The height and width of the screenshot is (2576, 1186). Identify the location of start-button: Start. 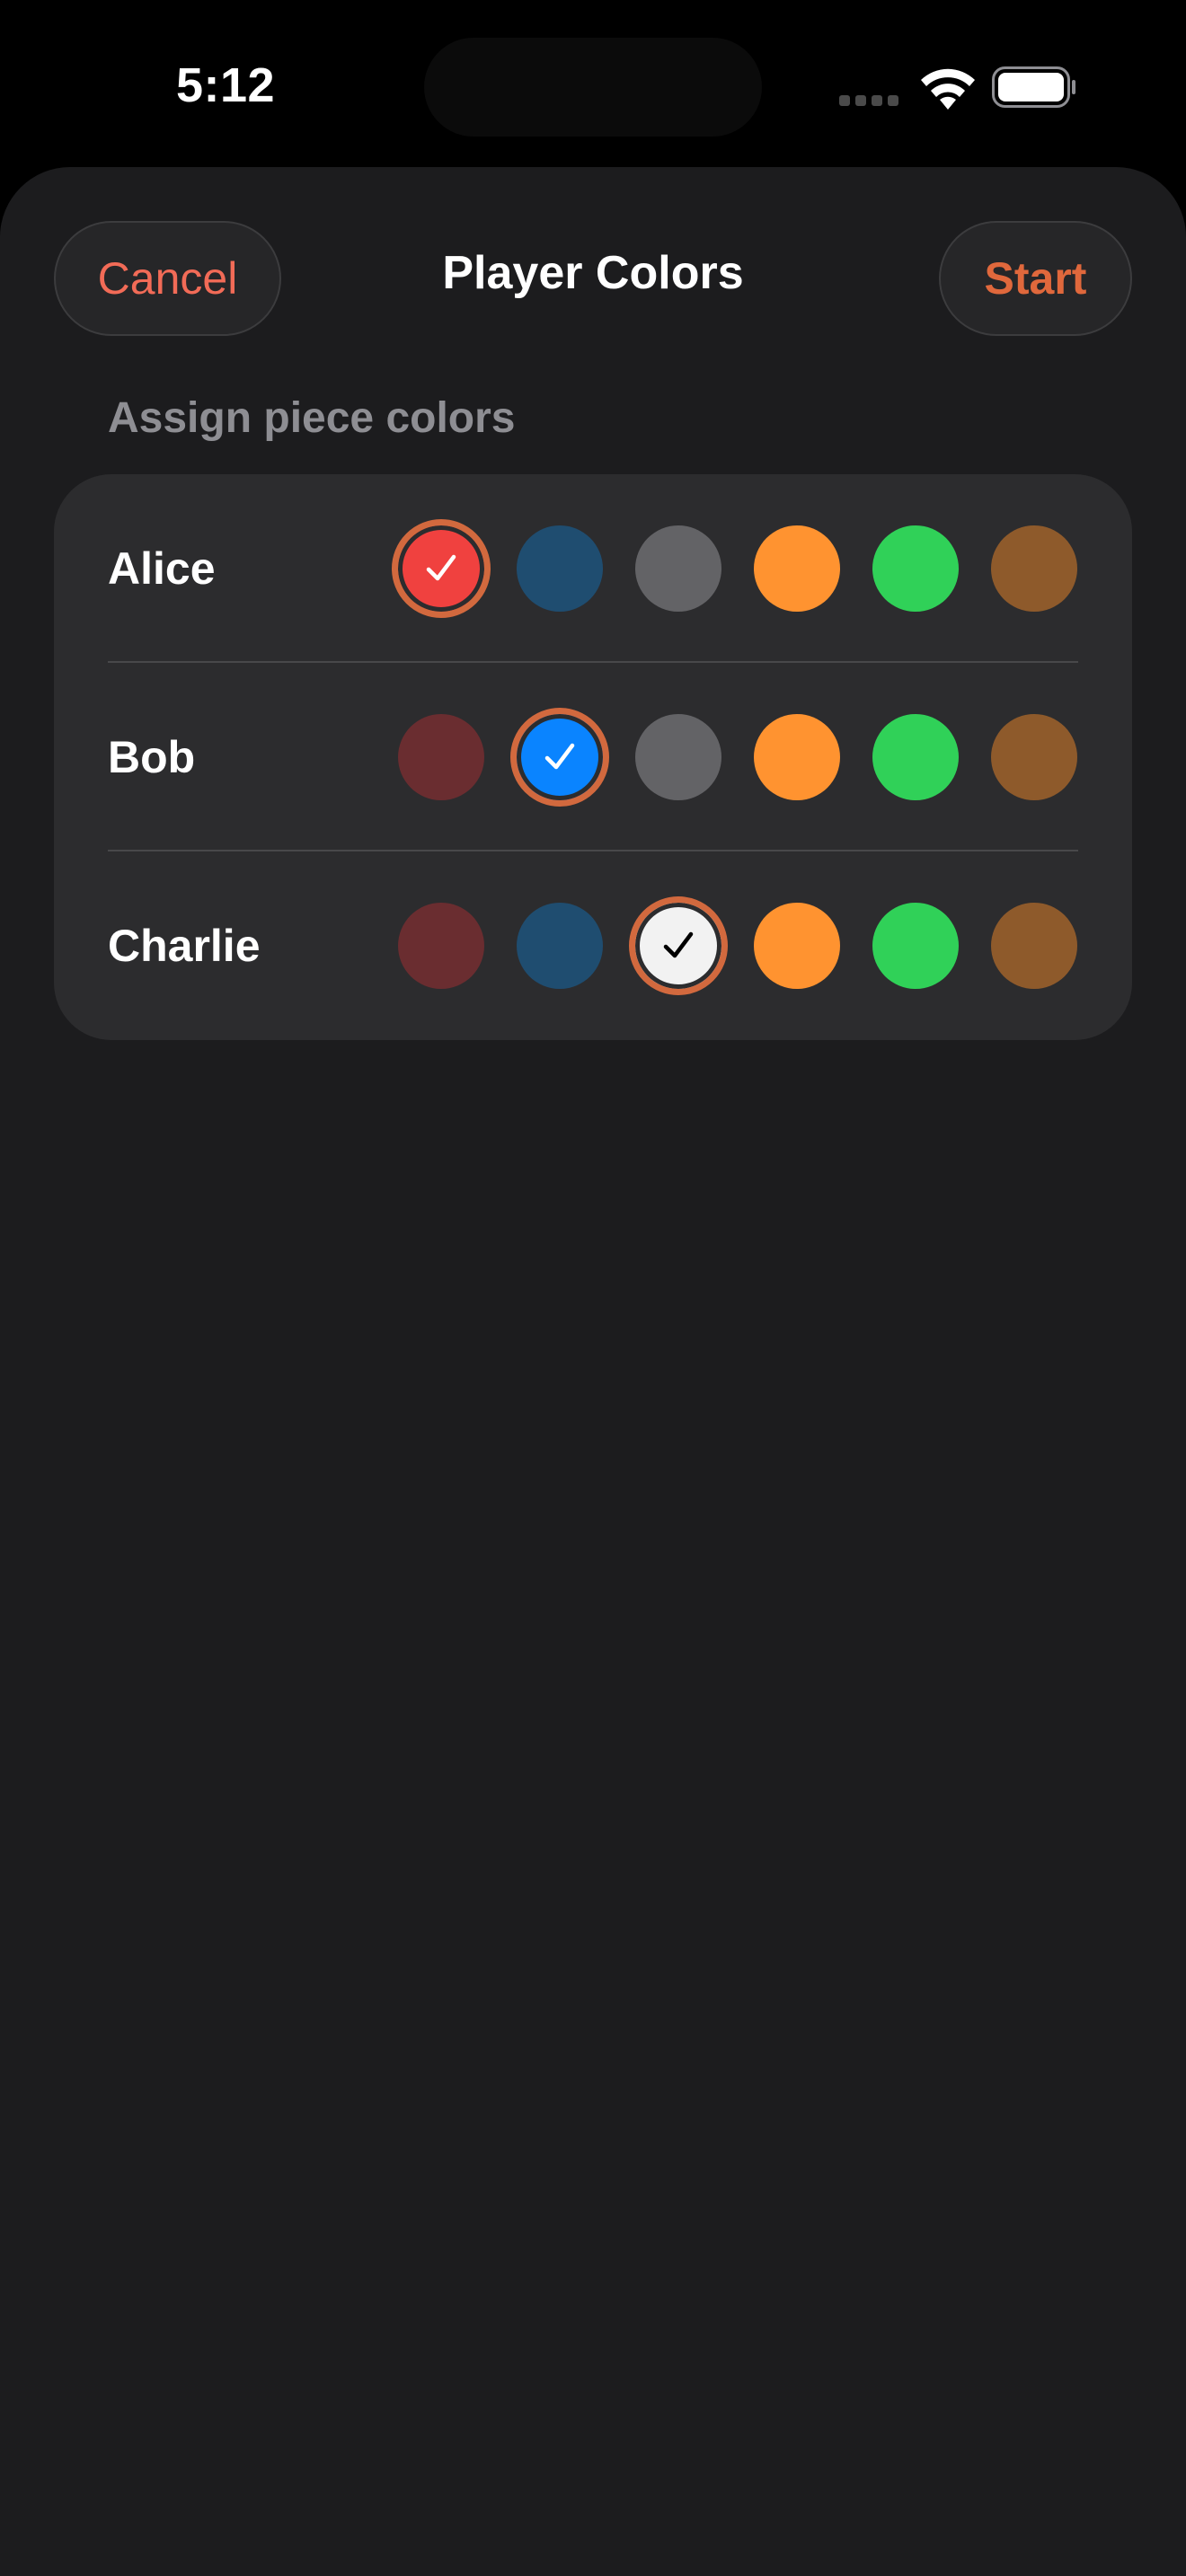
(1035, 278).